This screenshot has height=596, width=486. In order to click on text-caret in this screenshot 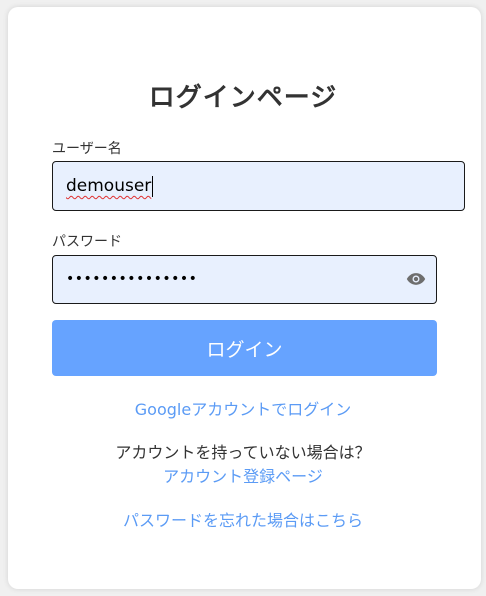, I will do `click(153, 186)`.